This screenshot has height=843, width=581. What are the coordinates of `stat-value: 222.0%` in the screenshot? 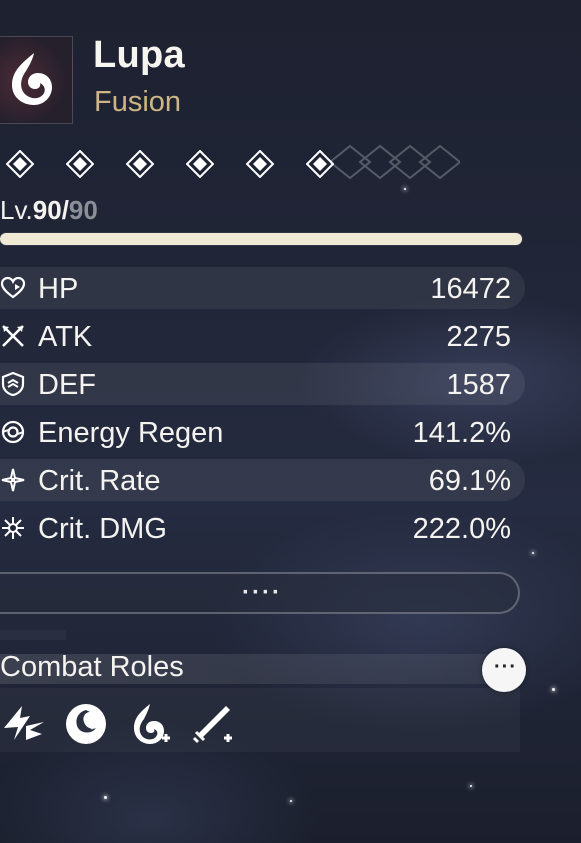 It's located at (461, 529).